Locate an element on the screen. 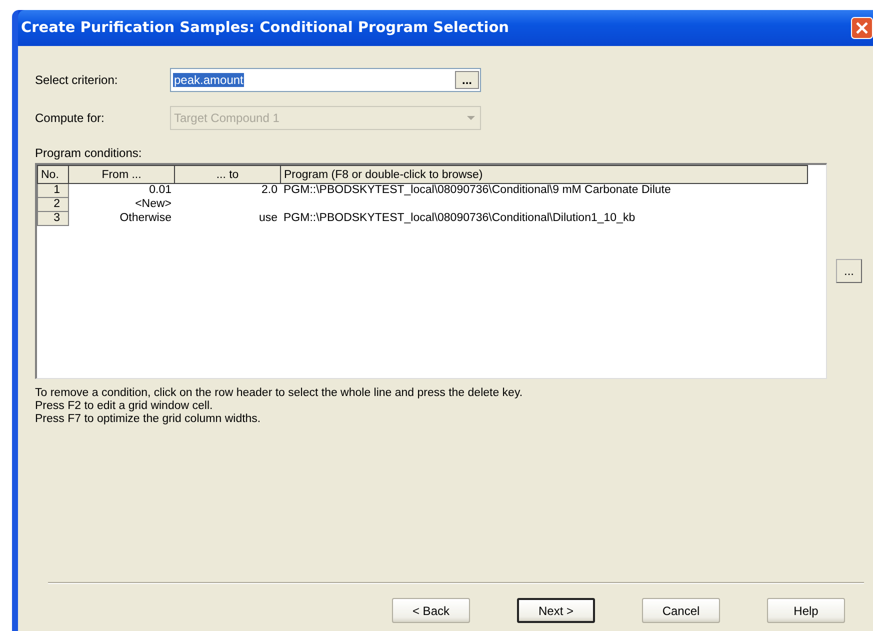 The width and height of the screenshot is (873, 631). help-text: Press F2 to edit a grid window cell. is located at coordinates (124, 406).